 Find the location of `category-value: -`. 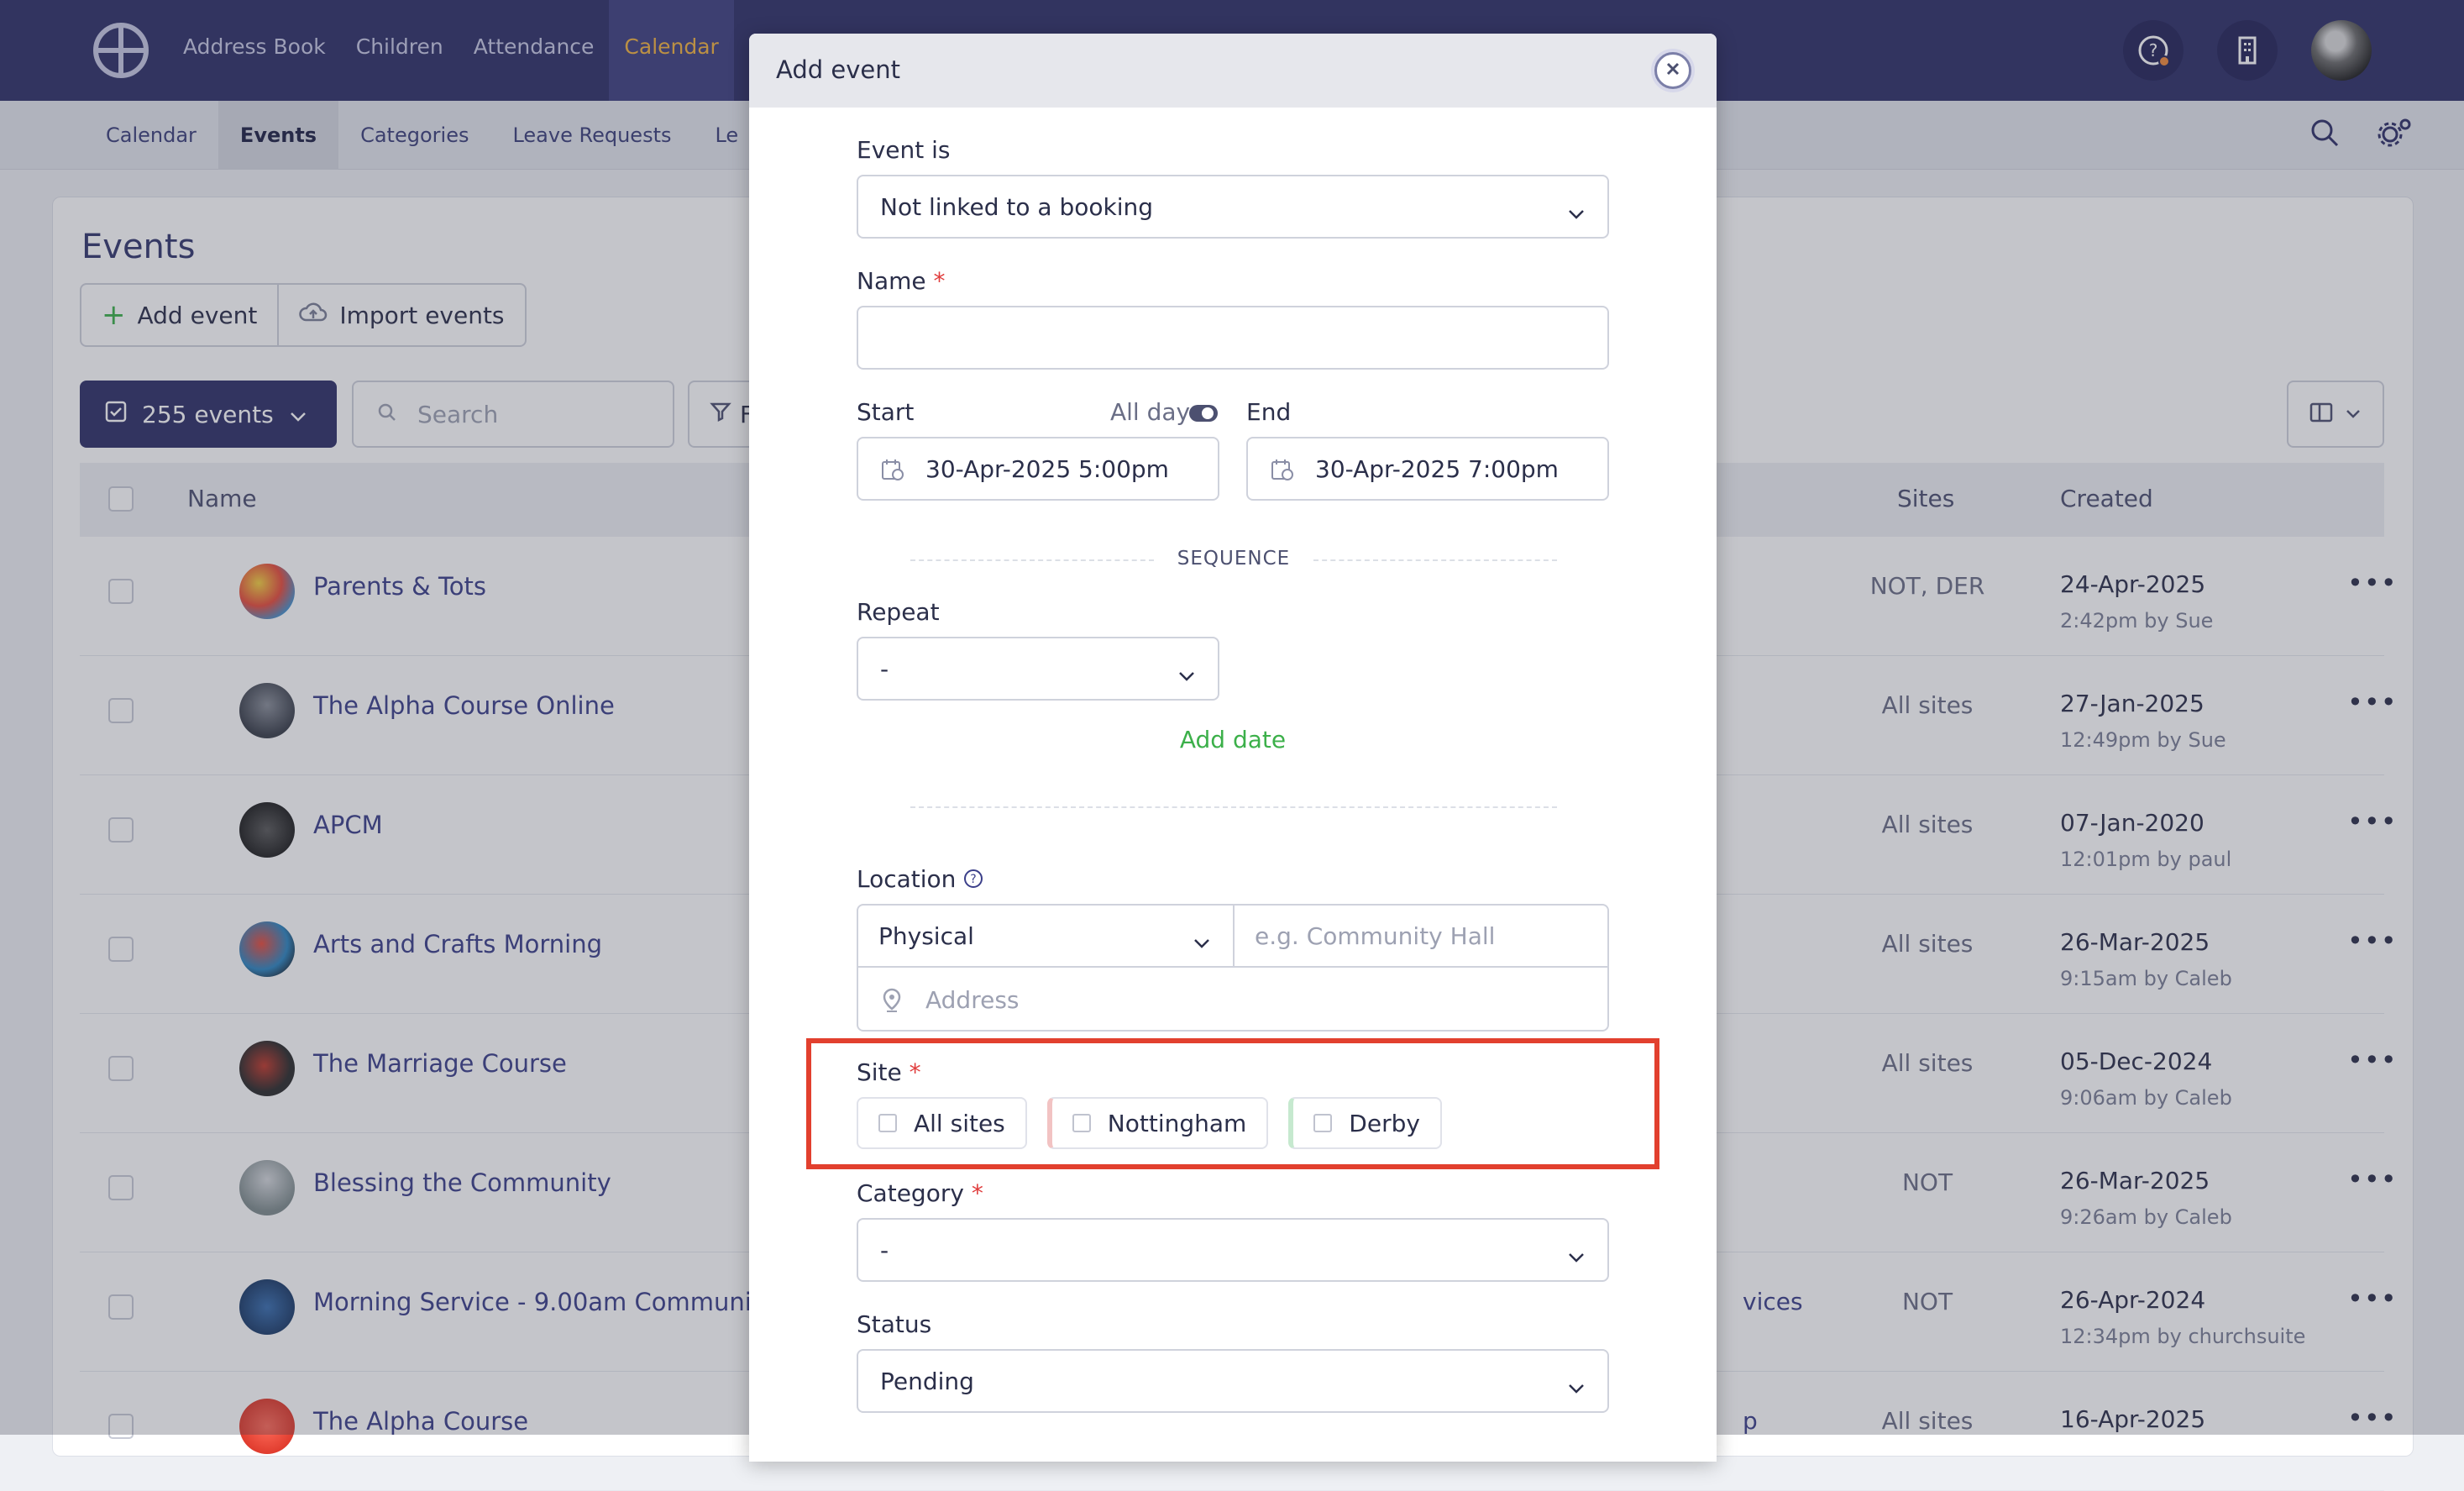

category-value: - is located at coordinates (885, 1250).